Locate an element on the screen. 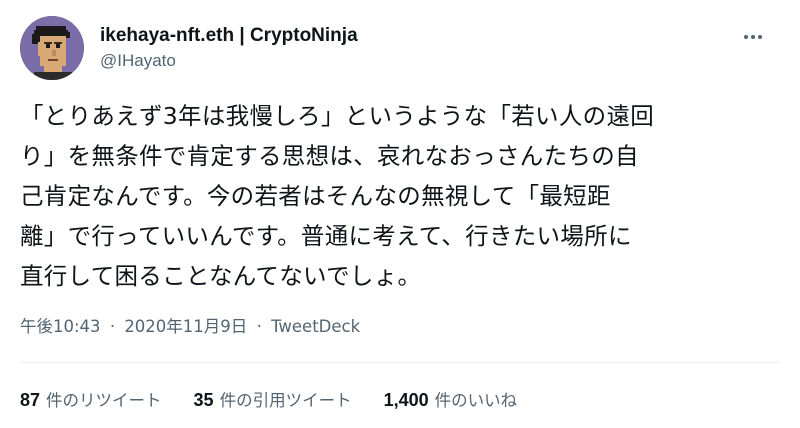  tweet-stats: 87 件のリツイート 35 件の引用ツイート 1,400 件のいいね is located at coordinates (284, 399).